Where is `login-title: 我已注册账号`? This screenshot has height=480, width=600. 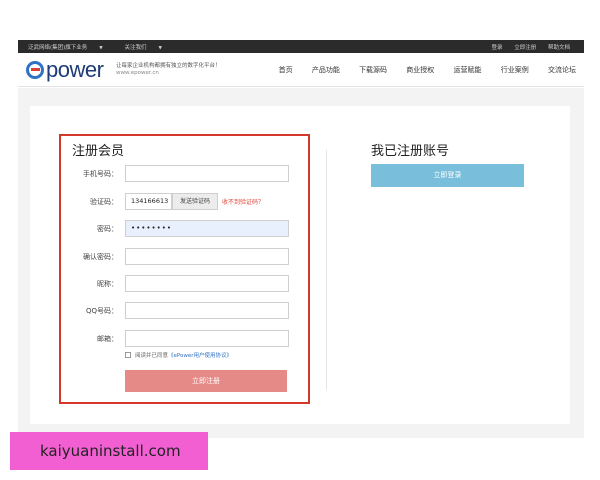 login-title: 我已注册账号 is located at coordinates (410, 151).